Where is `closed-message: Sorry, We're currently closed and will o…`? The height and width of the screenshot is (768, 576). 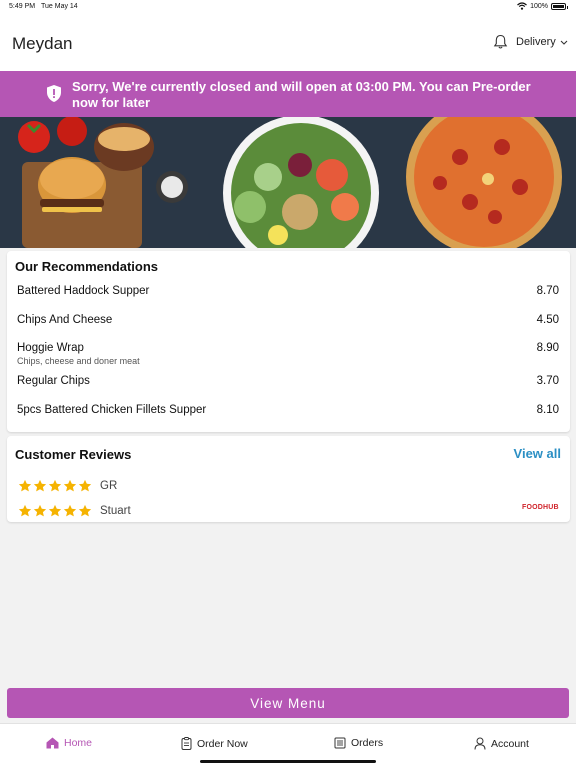 closed-message: Sorry, We're currently closed and will o… is located at coordinates (301, 94).